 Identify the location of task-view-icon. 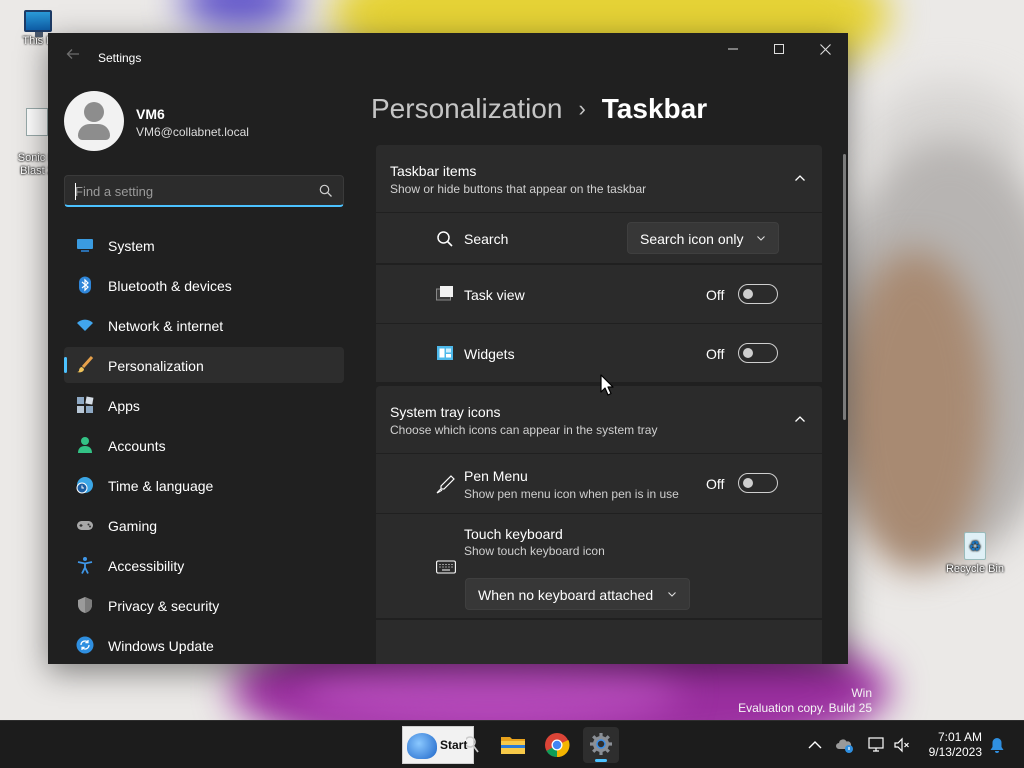
(444, 293).